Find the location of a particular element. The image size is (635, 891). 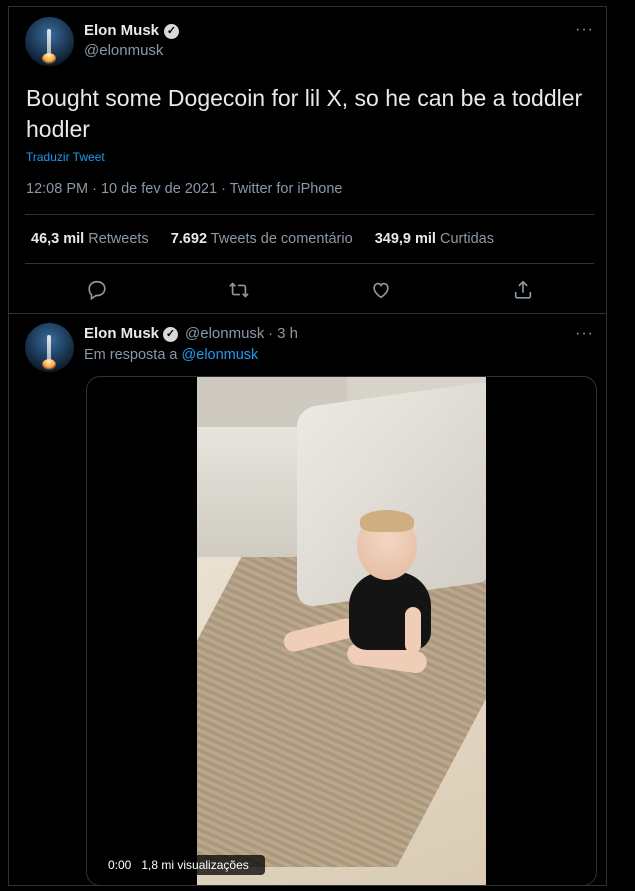

avatar is located at coordinates (49, 41).